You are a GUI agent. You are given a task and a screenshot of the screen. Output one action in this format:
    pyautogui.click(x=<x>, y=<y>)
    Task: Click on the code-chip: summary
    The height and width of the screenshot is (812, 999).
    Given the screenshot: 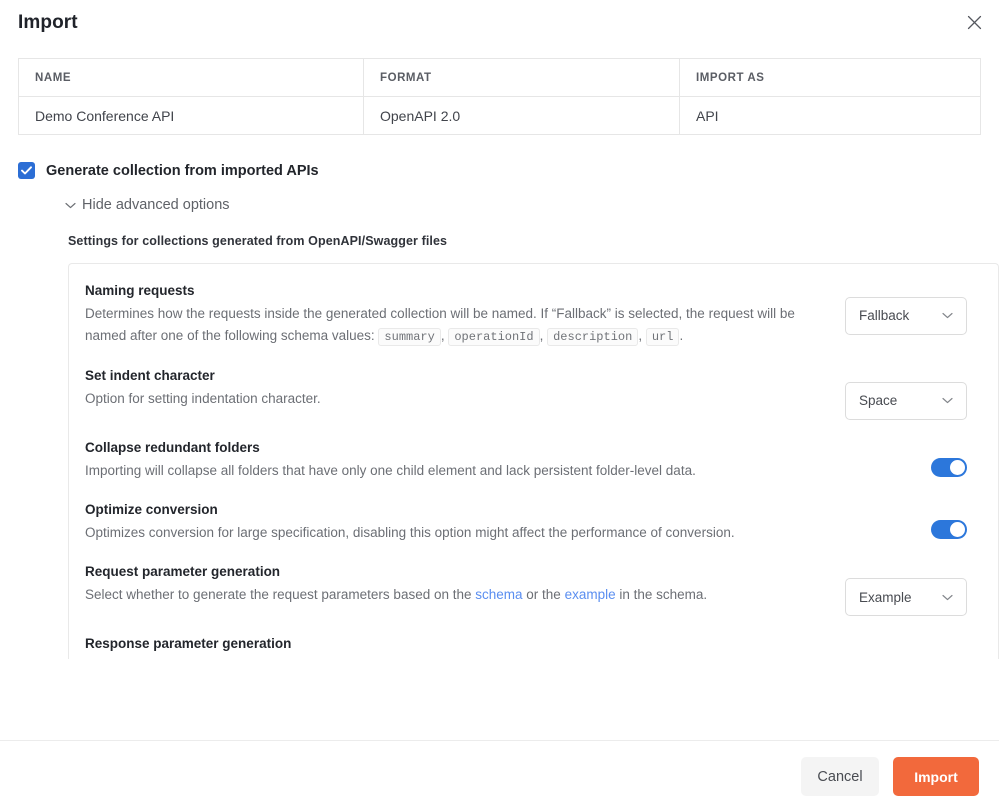 What is the action you would take?
    pyautogui.click(x=409, y=336)
    